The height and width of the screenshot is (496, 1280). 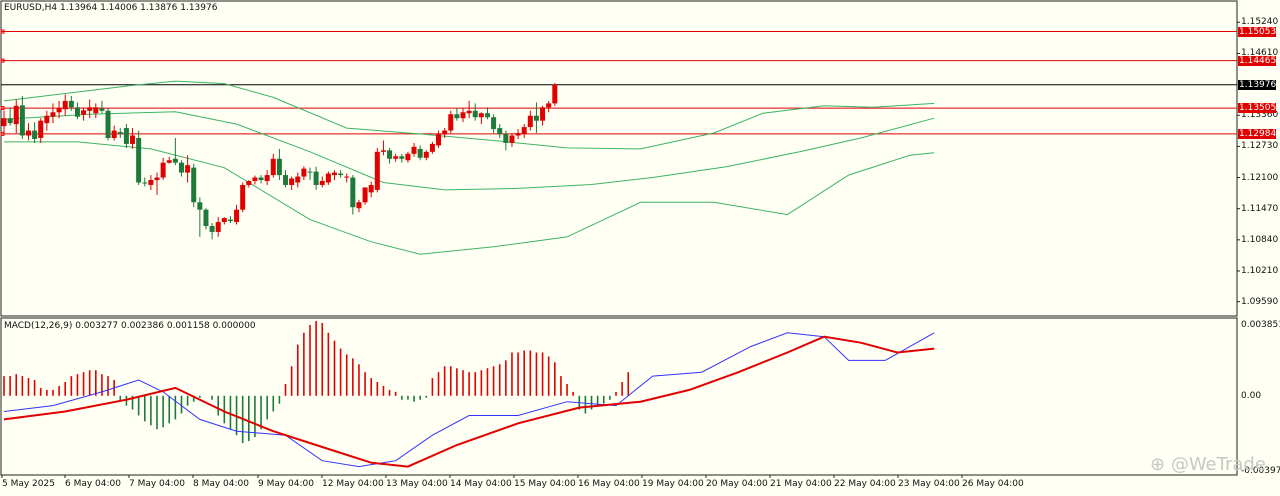 I want to click on watermark-logo: ⊕ @WeTrade, so click(x=1208, y=464).